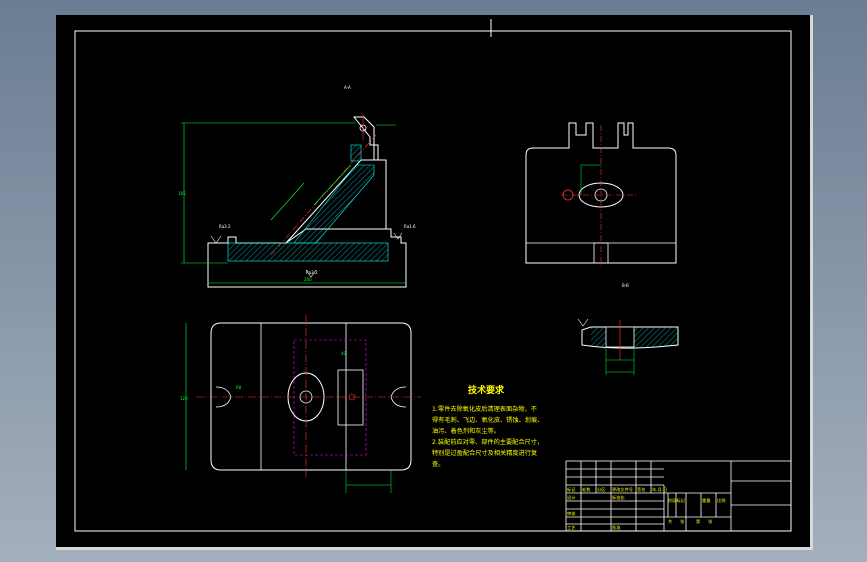 The height and width of the screenshot is (562, 867). Describe the element at coordinates (410, 226) in the screenshot. I see `roughness-mark-2: Ra1.6` at that location.